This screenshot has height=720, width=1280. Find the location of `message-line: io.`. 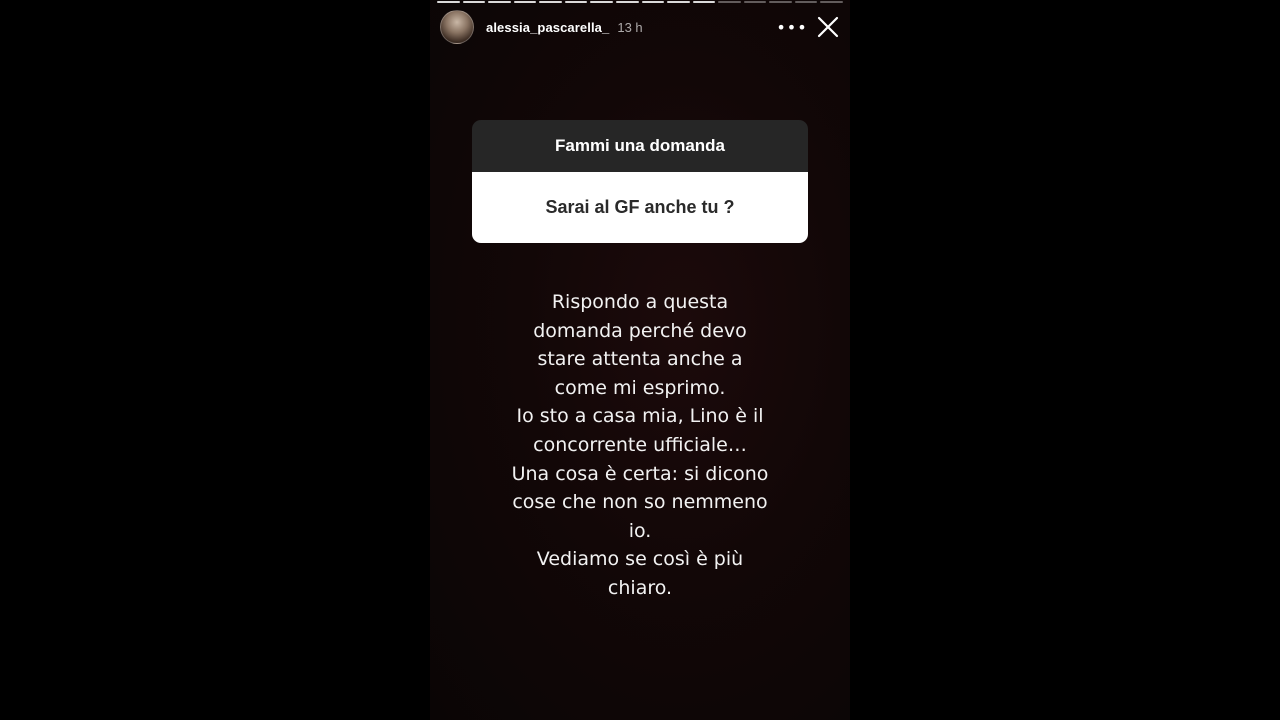

message-line: io. is located at coordinates (640, 530).